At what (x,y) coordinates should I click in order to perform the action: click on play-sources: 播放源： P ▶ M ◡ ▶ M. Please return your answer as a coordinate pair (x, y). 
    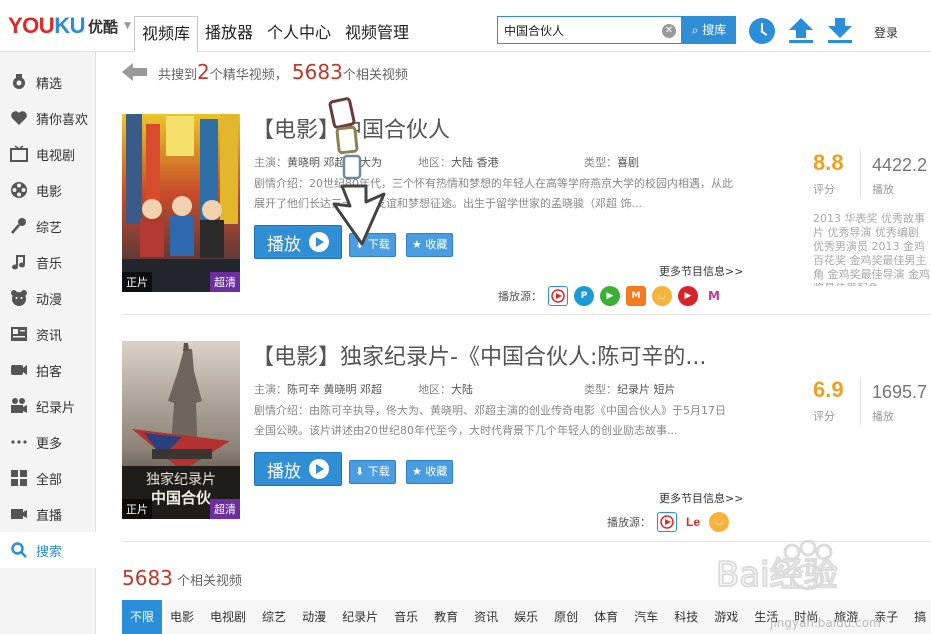
    Looking at the image, I should click on (611, 296).